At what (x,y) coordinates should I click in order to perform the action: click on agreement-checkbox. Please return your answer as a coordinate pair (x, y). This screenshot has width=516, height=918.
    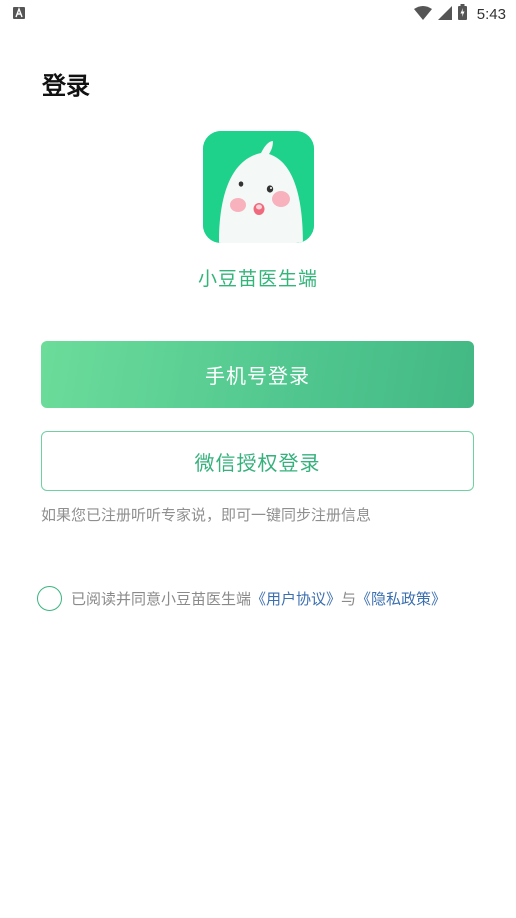
    Looking at the image, I should click on (49, 598).